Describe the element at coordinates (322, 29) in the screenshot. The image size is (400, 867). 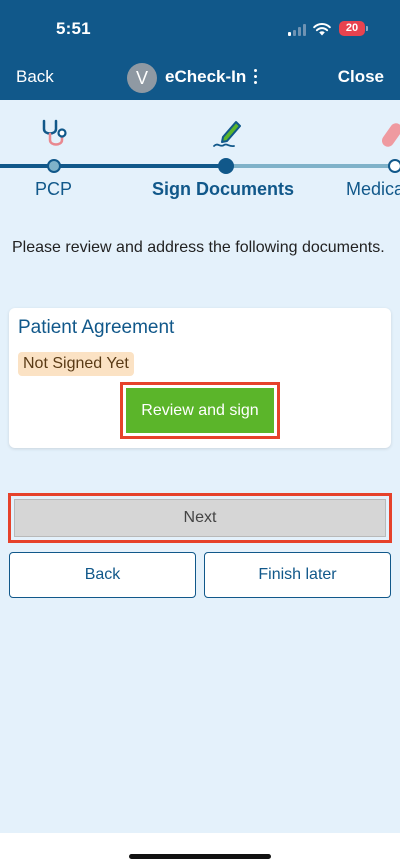
I see `wifi-icon` at that location.